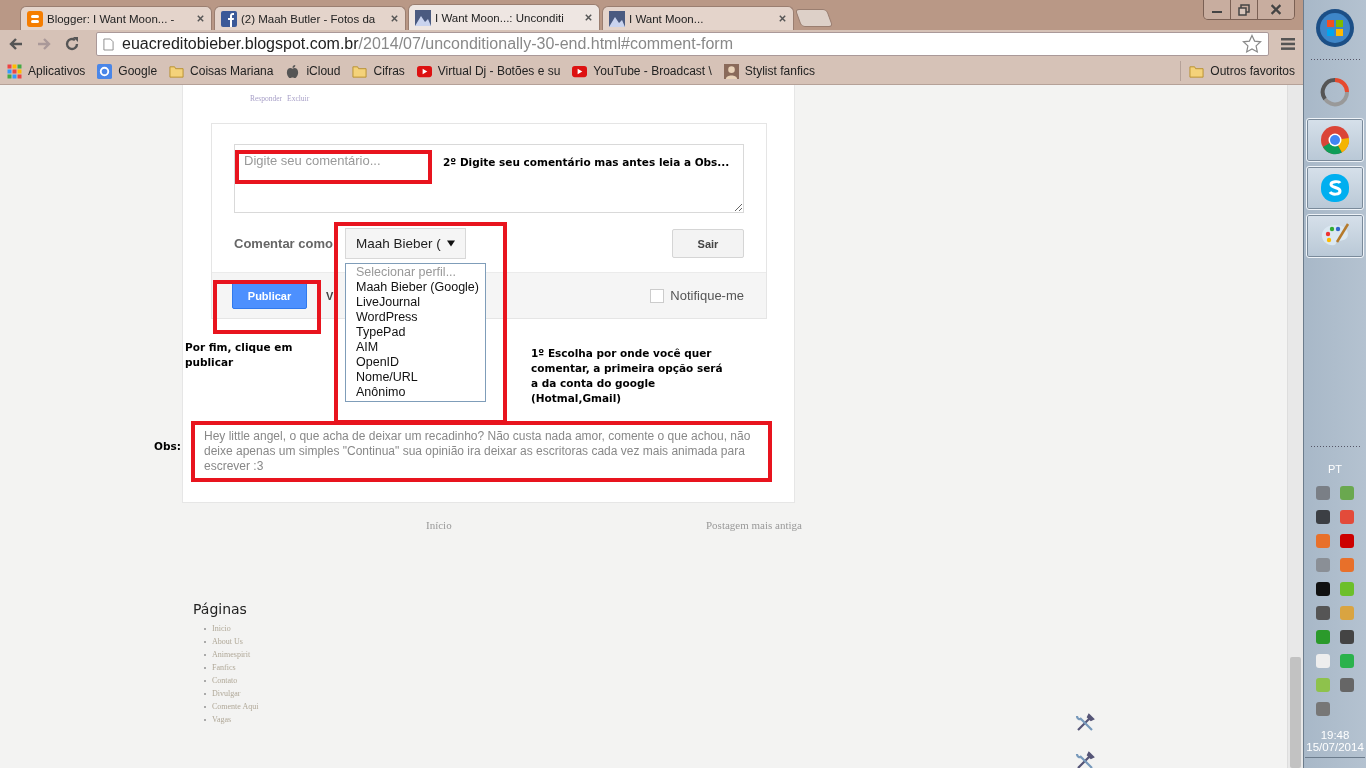 This screenshot has height=768, width=1366. Describe the element at coordinates (708, 243) in the screenshot. I see `sign-out-button: Sair` at that location.